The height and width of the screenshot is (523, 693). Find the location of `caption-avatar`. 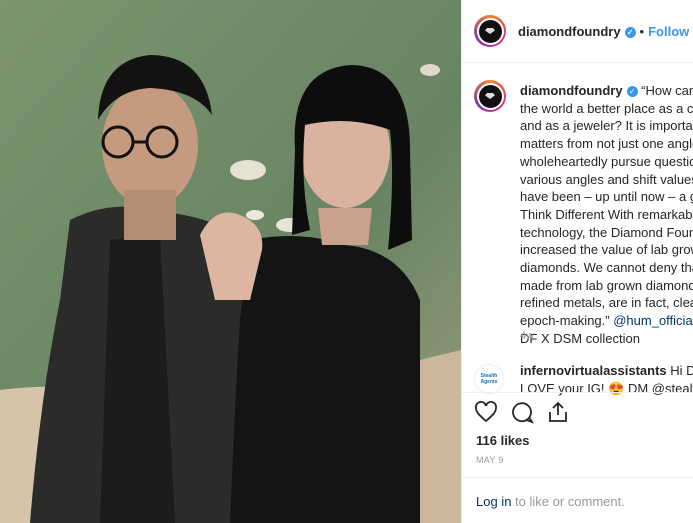

caption-avatar is located at coordinates (490, 96).